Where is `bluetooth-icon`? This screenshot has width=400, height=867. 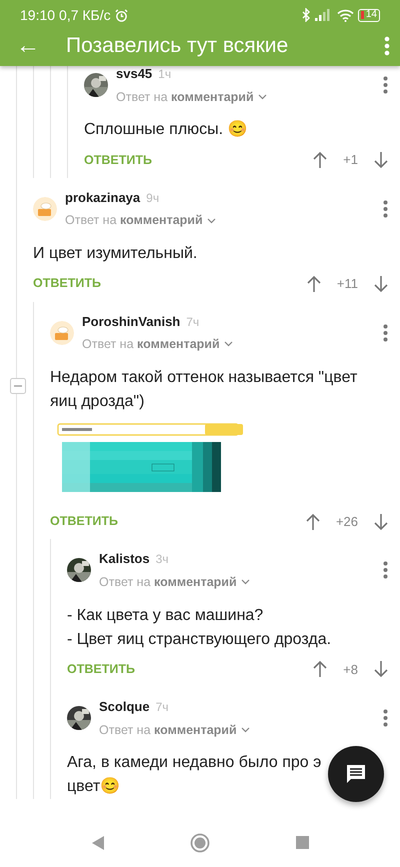
bluetooth-icon is located at coordinates (306, 15).